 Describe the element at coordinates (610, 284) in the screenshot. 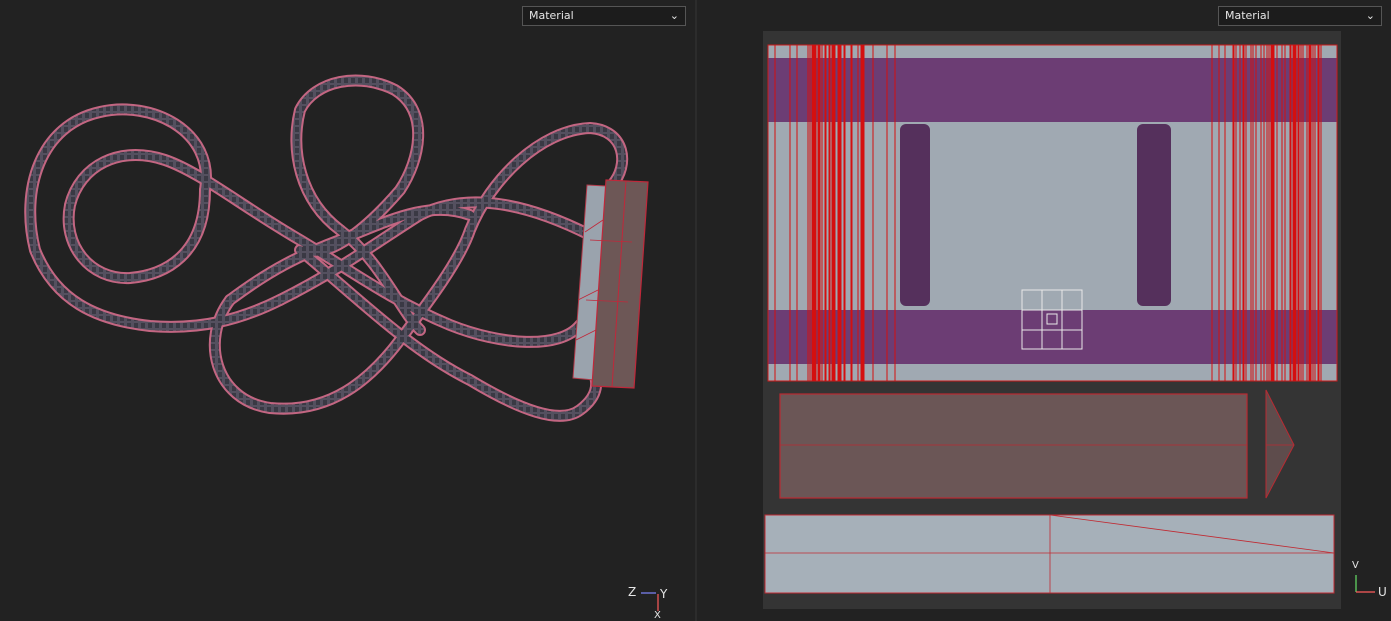

I see `station-mesh` at that location.